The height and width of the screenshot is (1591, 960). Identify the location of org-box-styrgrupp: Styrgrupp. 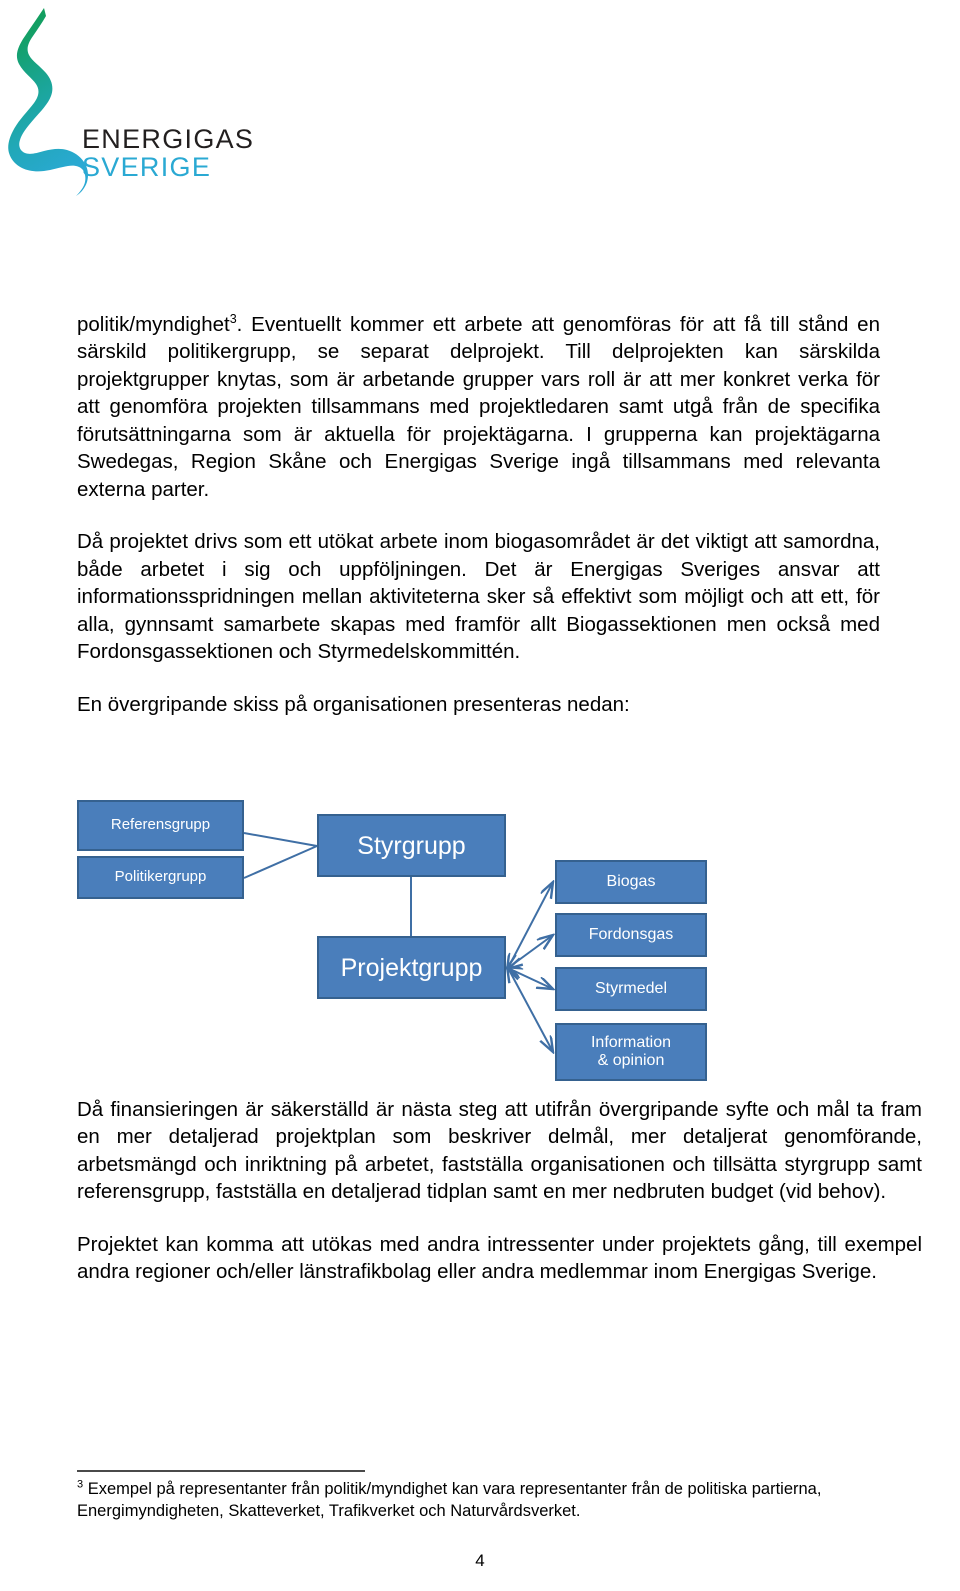
(411, 845).